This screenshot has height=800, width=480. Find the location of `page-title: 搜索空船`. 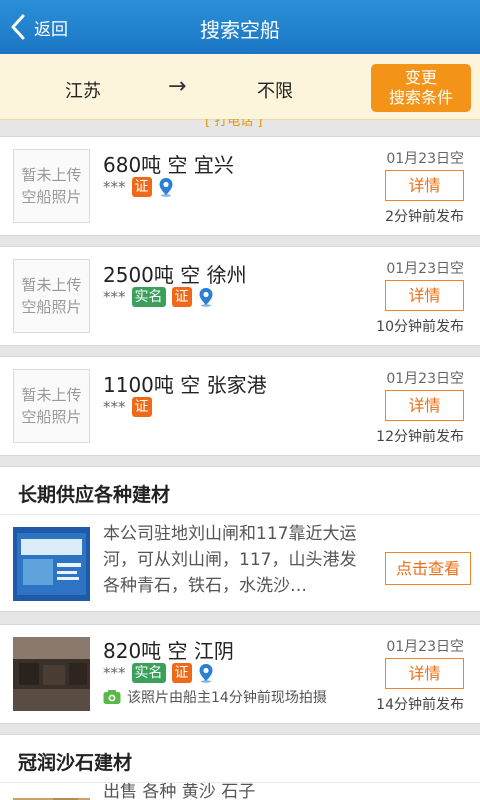

page-title: 搜索空船 is located at coordinates (240, 30).